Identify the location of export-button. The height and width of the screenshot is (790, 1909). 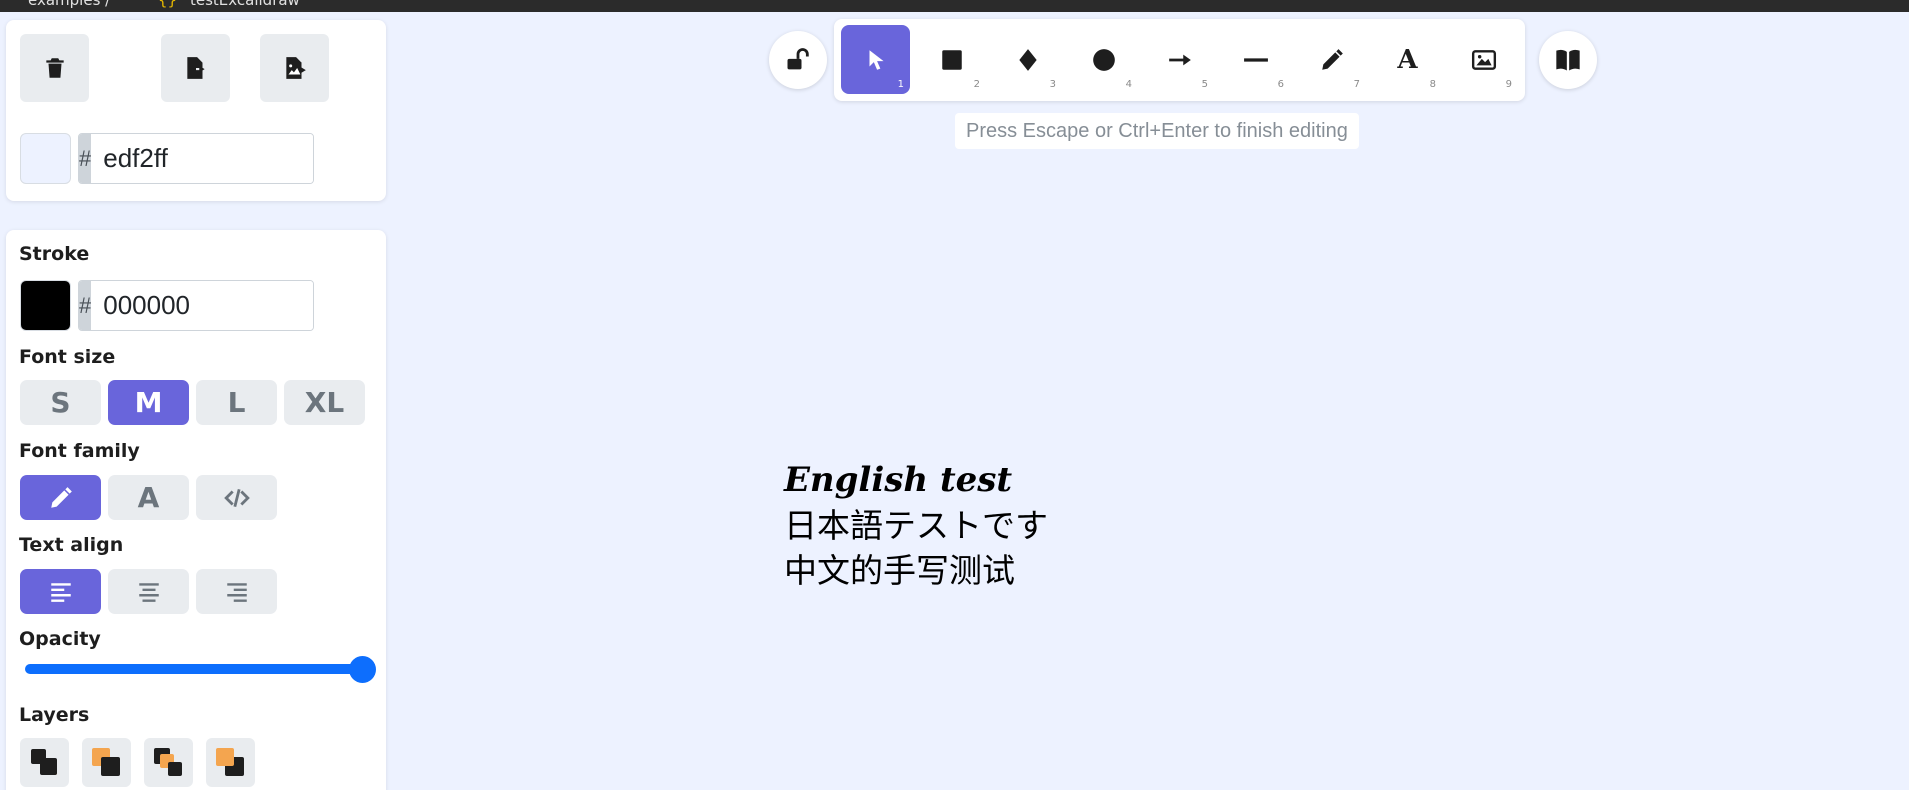
(195, 68).